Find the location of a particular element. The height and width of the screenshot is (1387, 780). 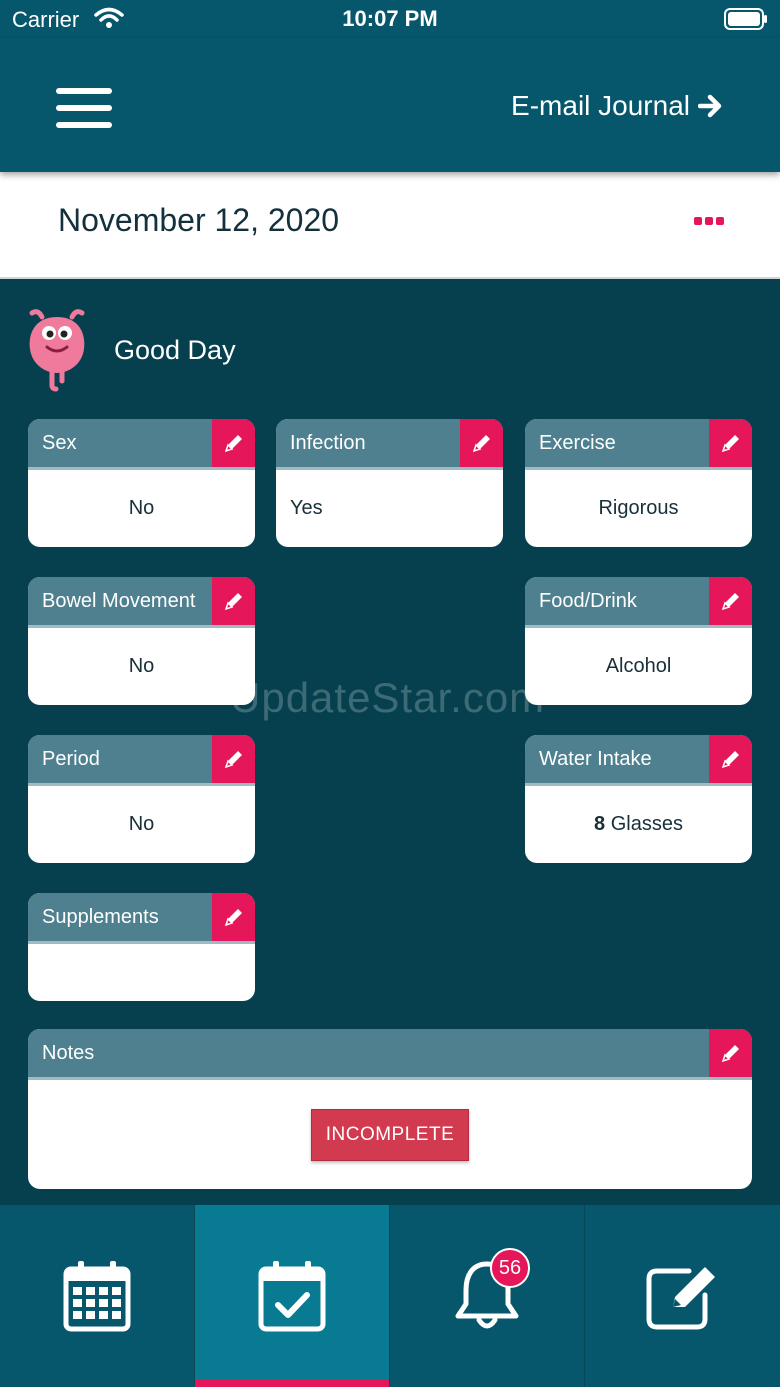

period-card: Period No is located at coordinates (141, 799).